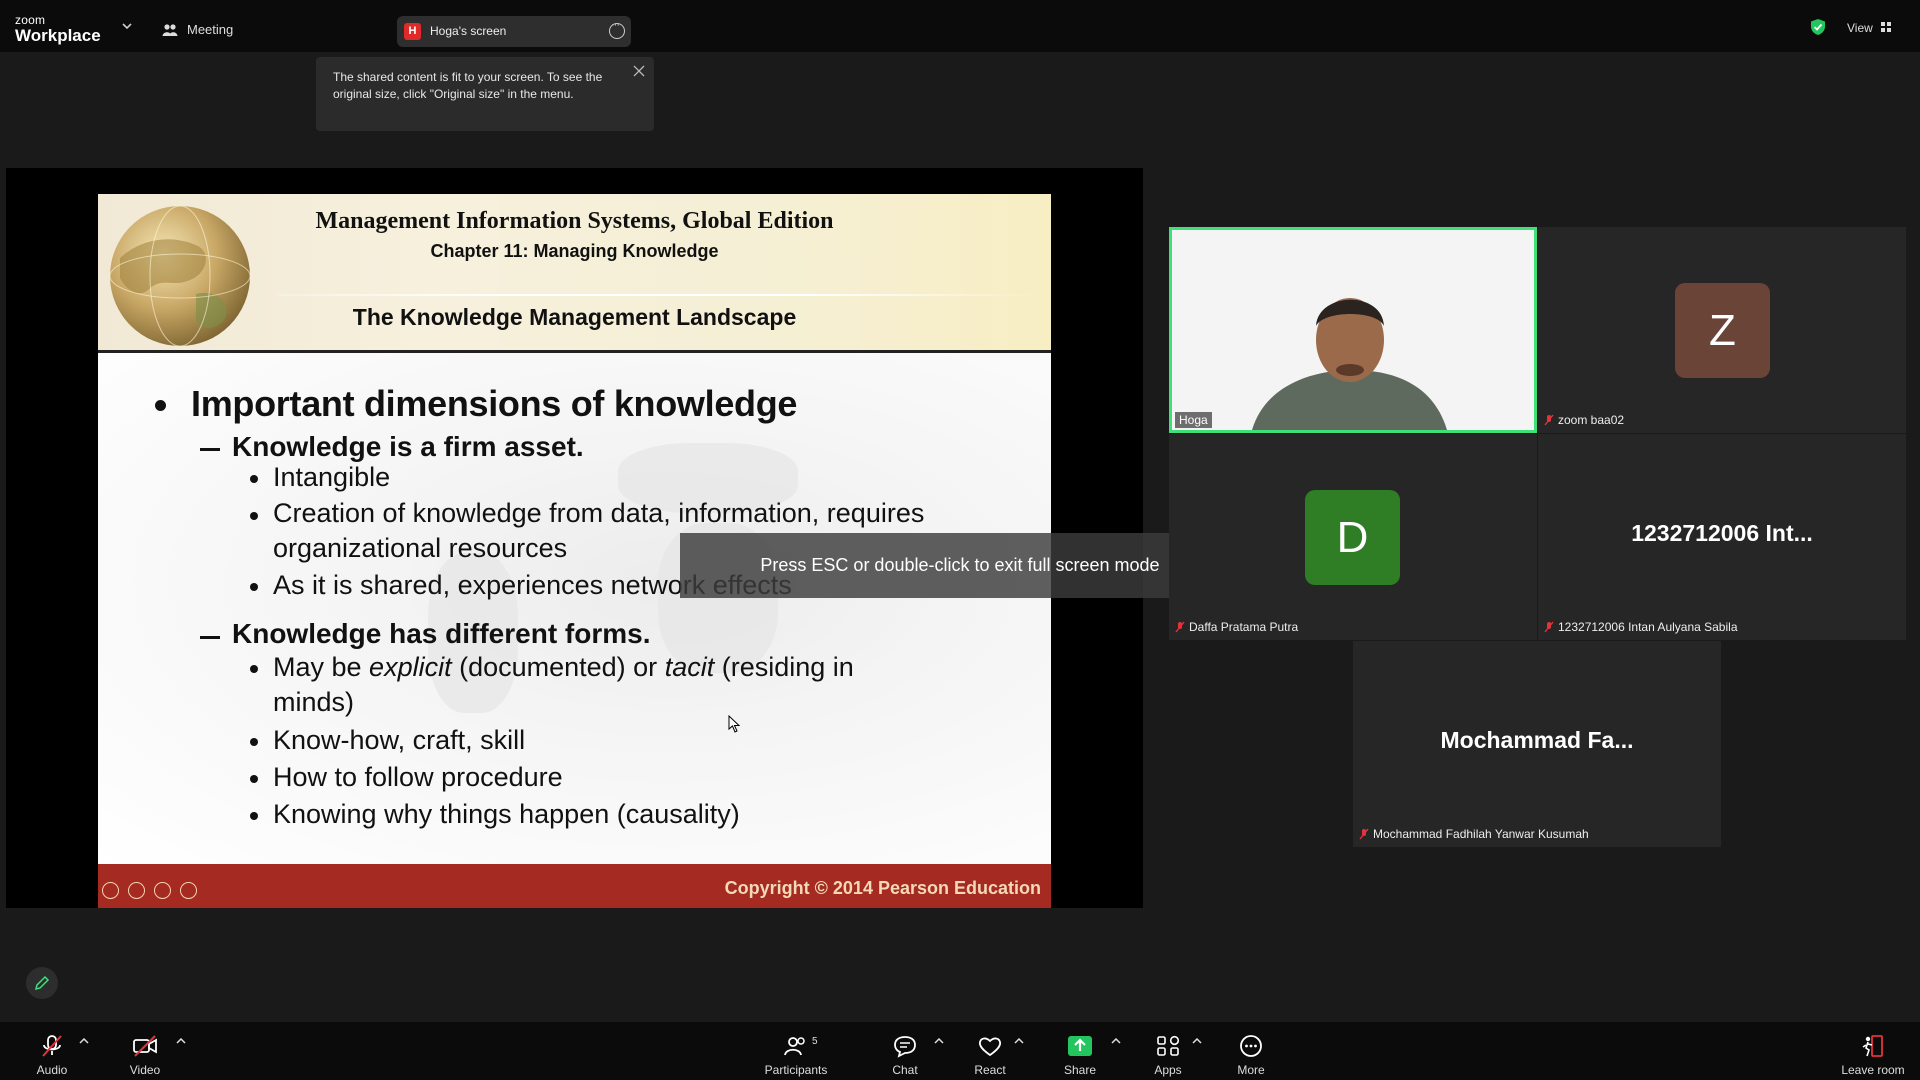  I want to click on more-icon, so click(617, 29).